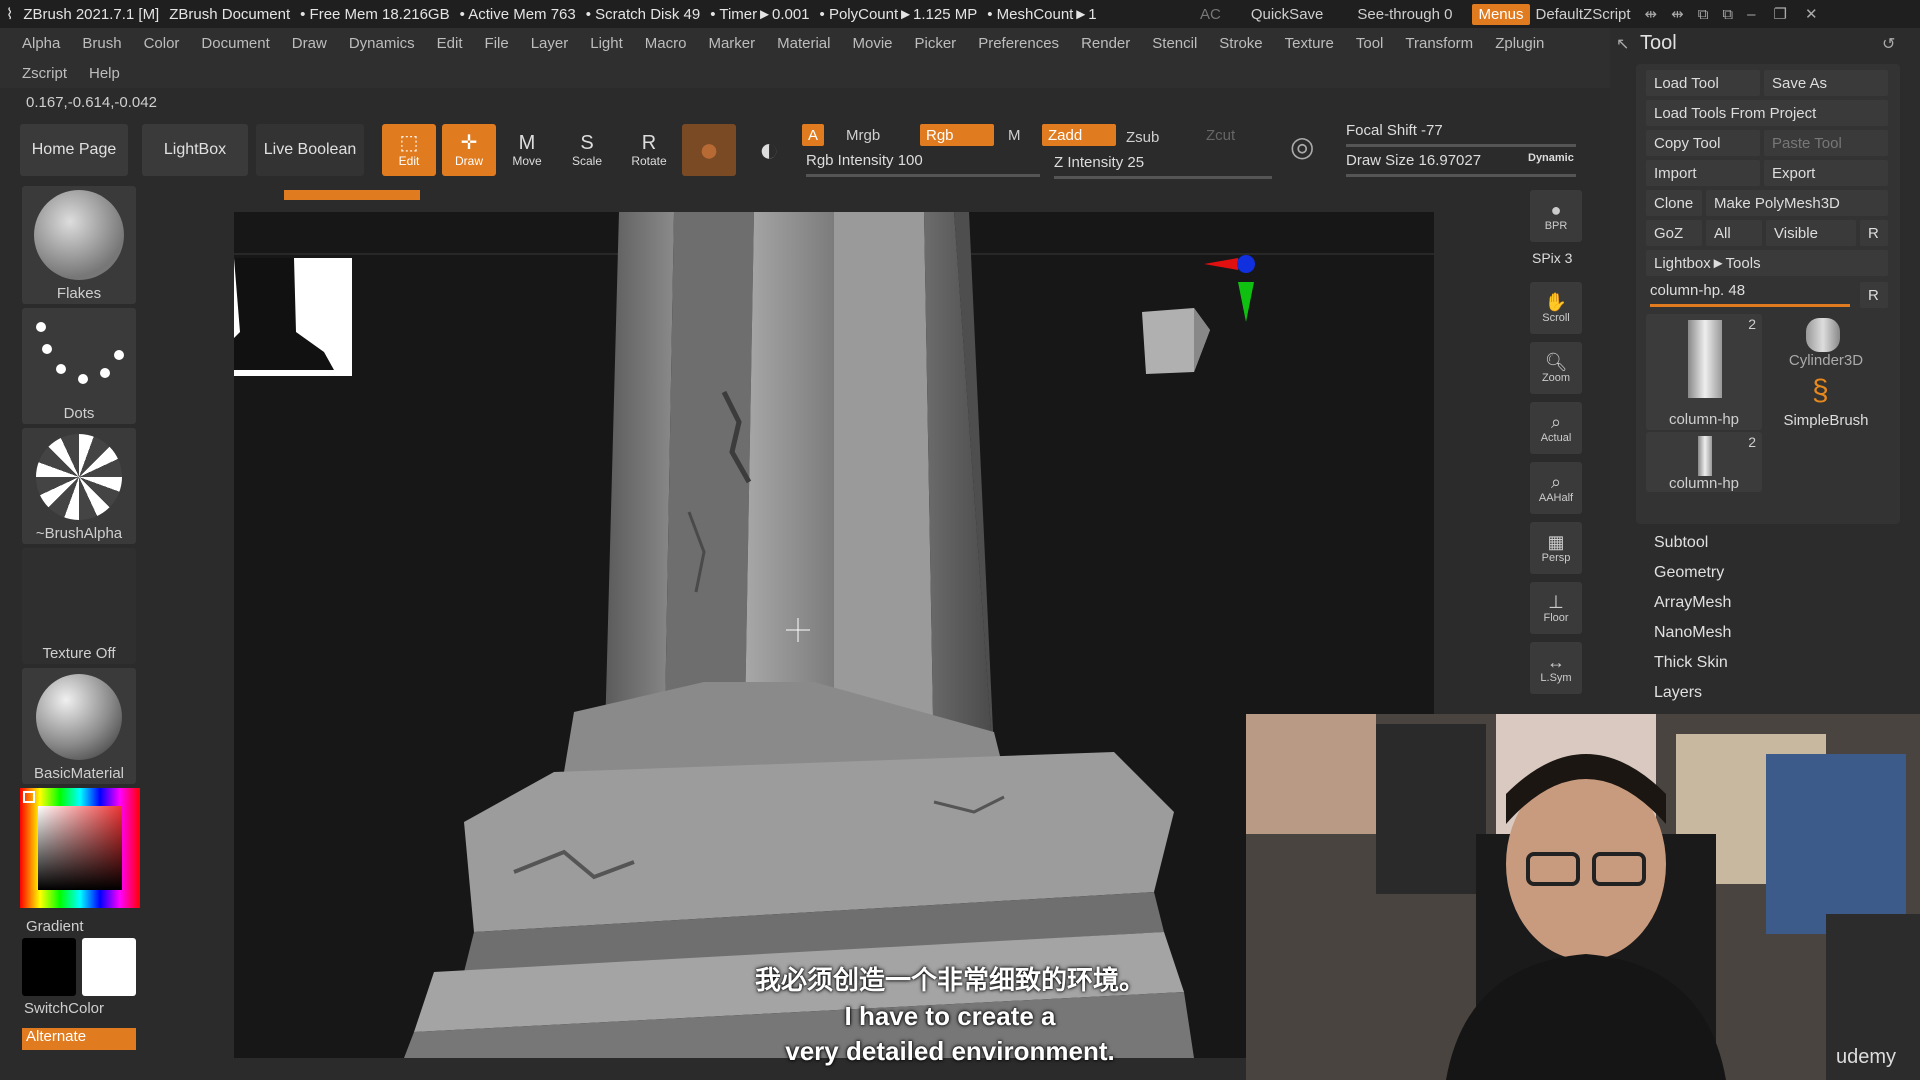  Describe the element at coordinates (79, 486) in the screenshot. I see `alpha-selector: ~BrushAlpha` at that location.